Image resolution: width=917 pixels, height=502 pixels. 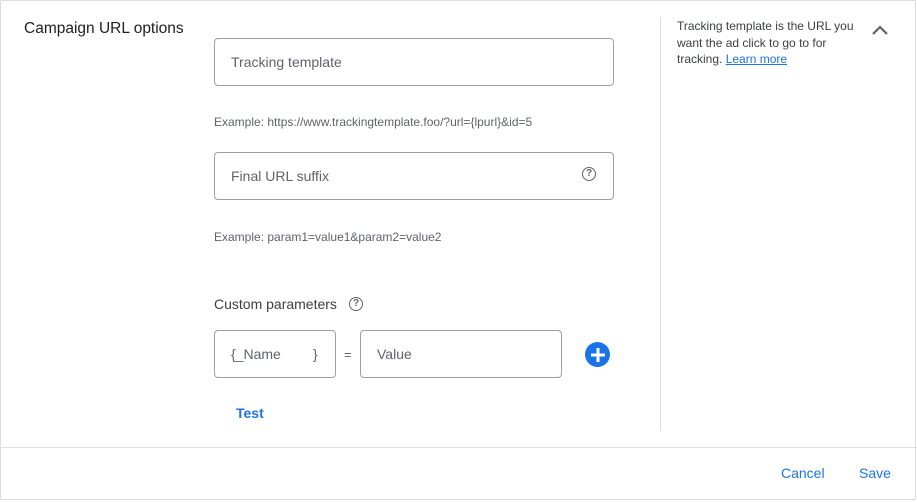 I want to click on vertical-divider, so click(x=660, y=224).